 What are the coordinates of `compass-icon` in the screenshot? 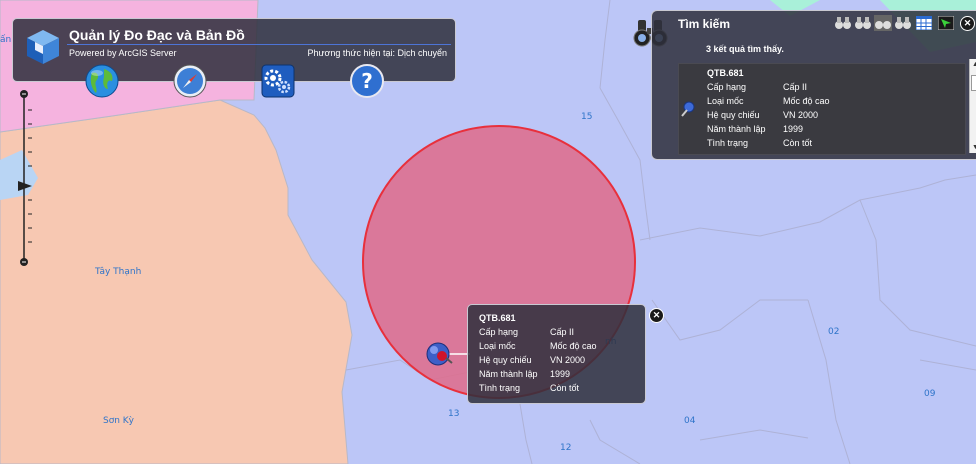 It's located at (190, 81).